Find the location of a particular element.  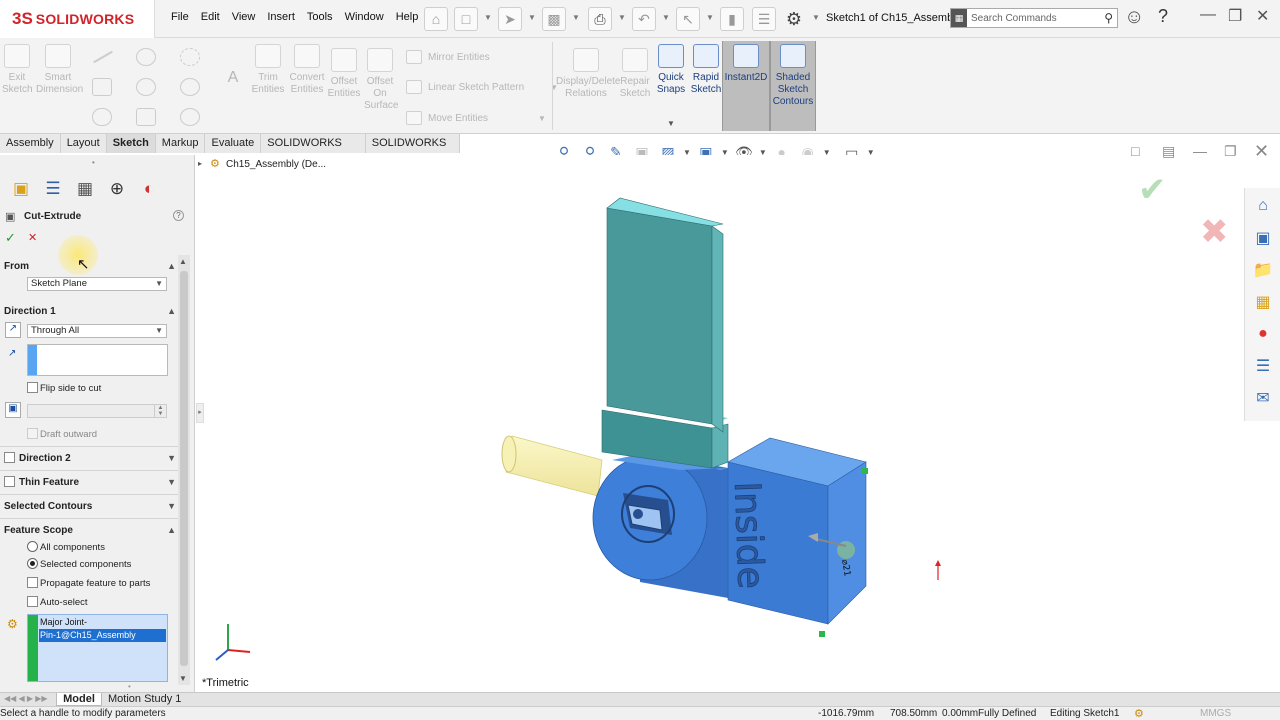

from-select: Sketch Plane ▼ is located at coordinates (97, 284).